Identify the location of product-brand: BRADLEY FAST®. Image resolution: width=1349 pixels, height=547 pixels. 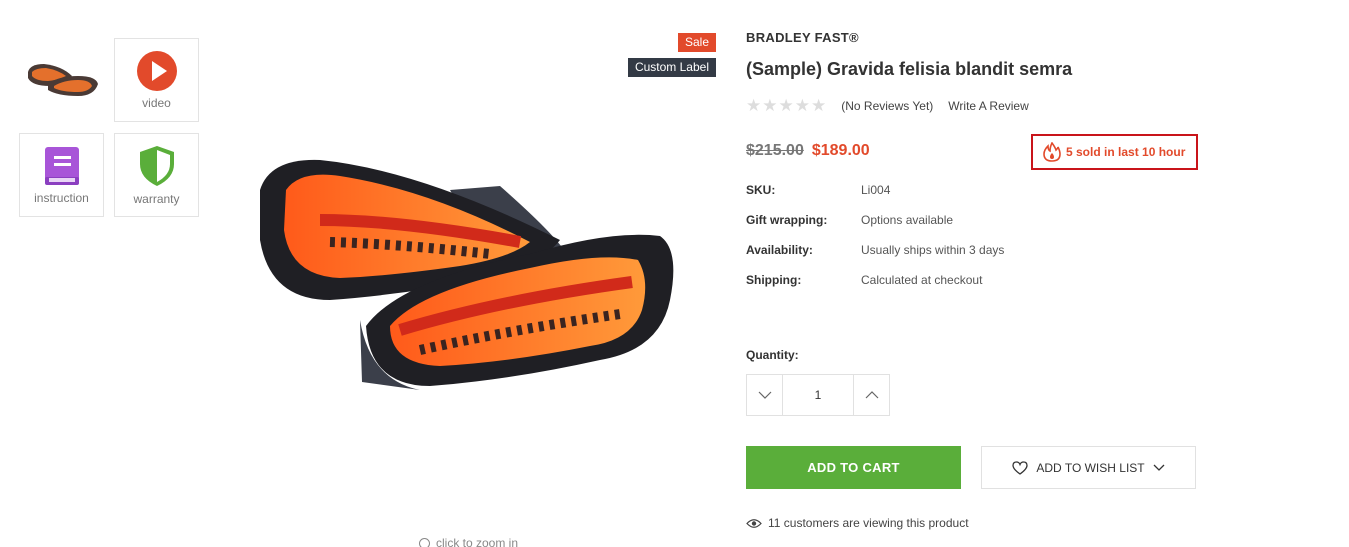
(802, 37).